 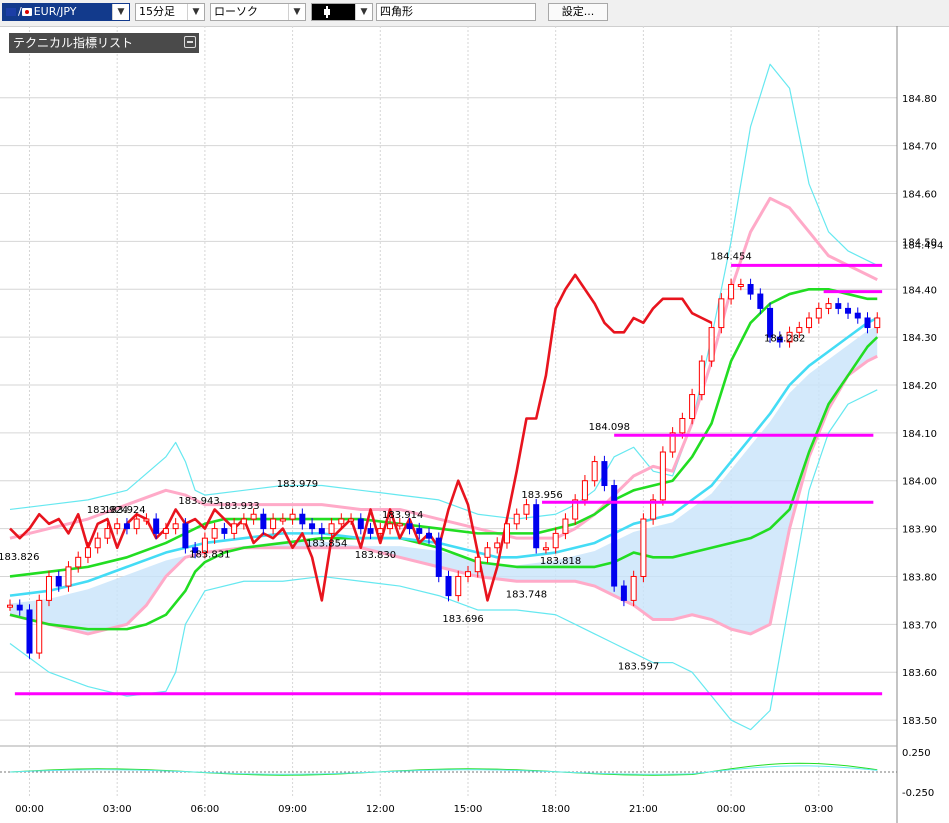 I want to click on x-tick-label: 03:00, so click(x=117, y=809).